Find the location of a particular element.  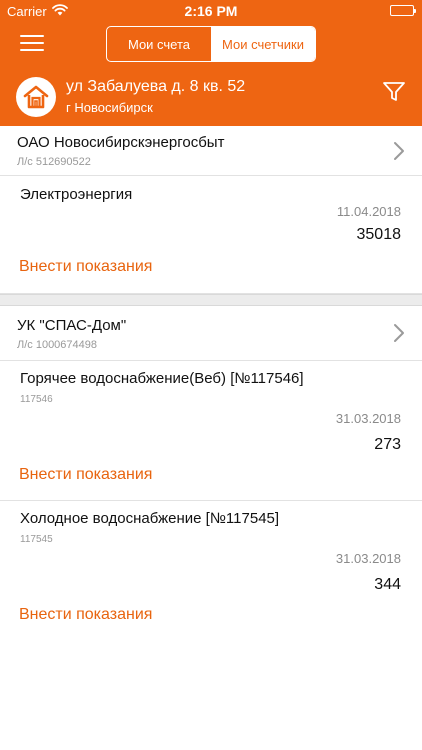

house-logo-icon is located at coordinates (36, 97).